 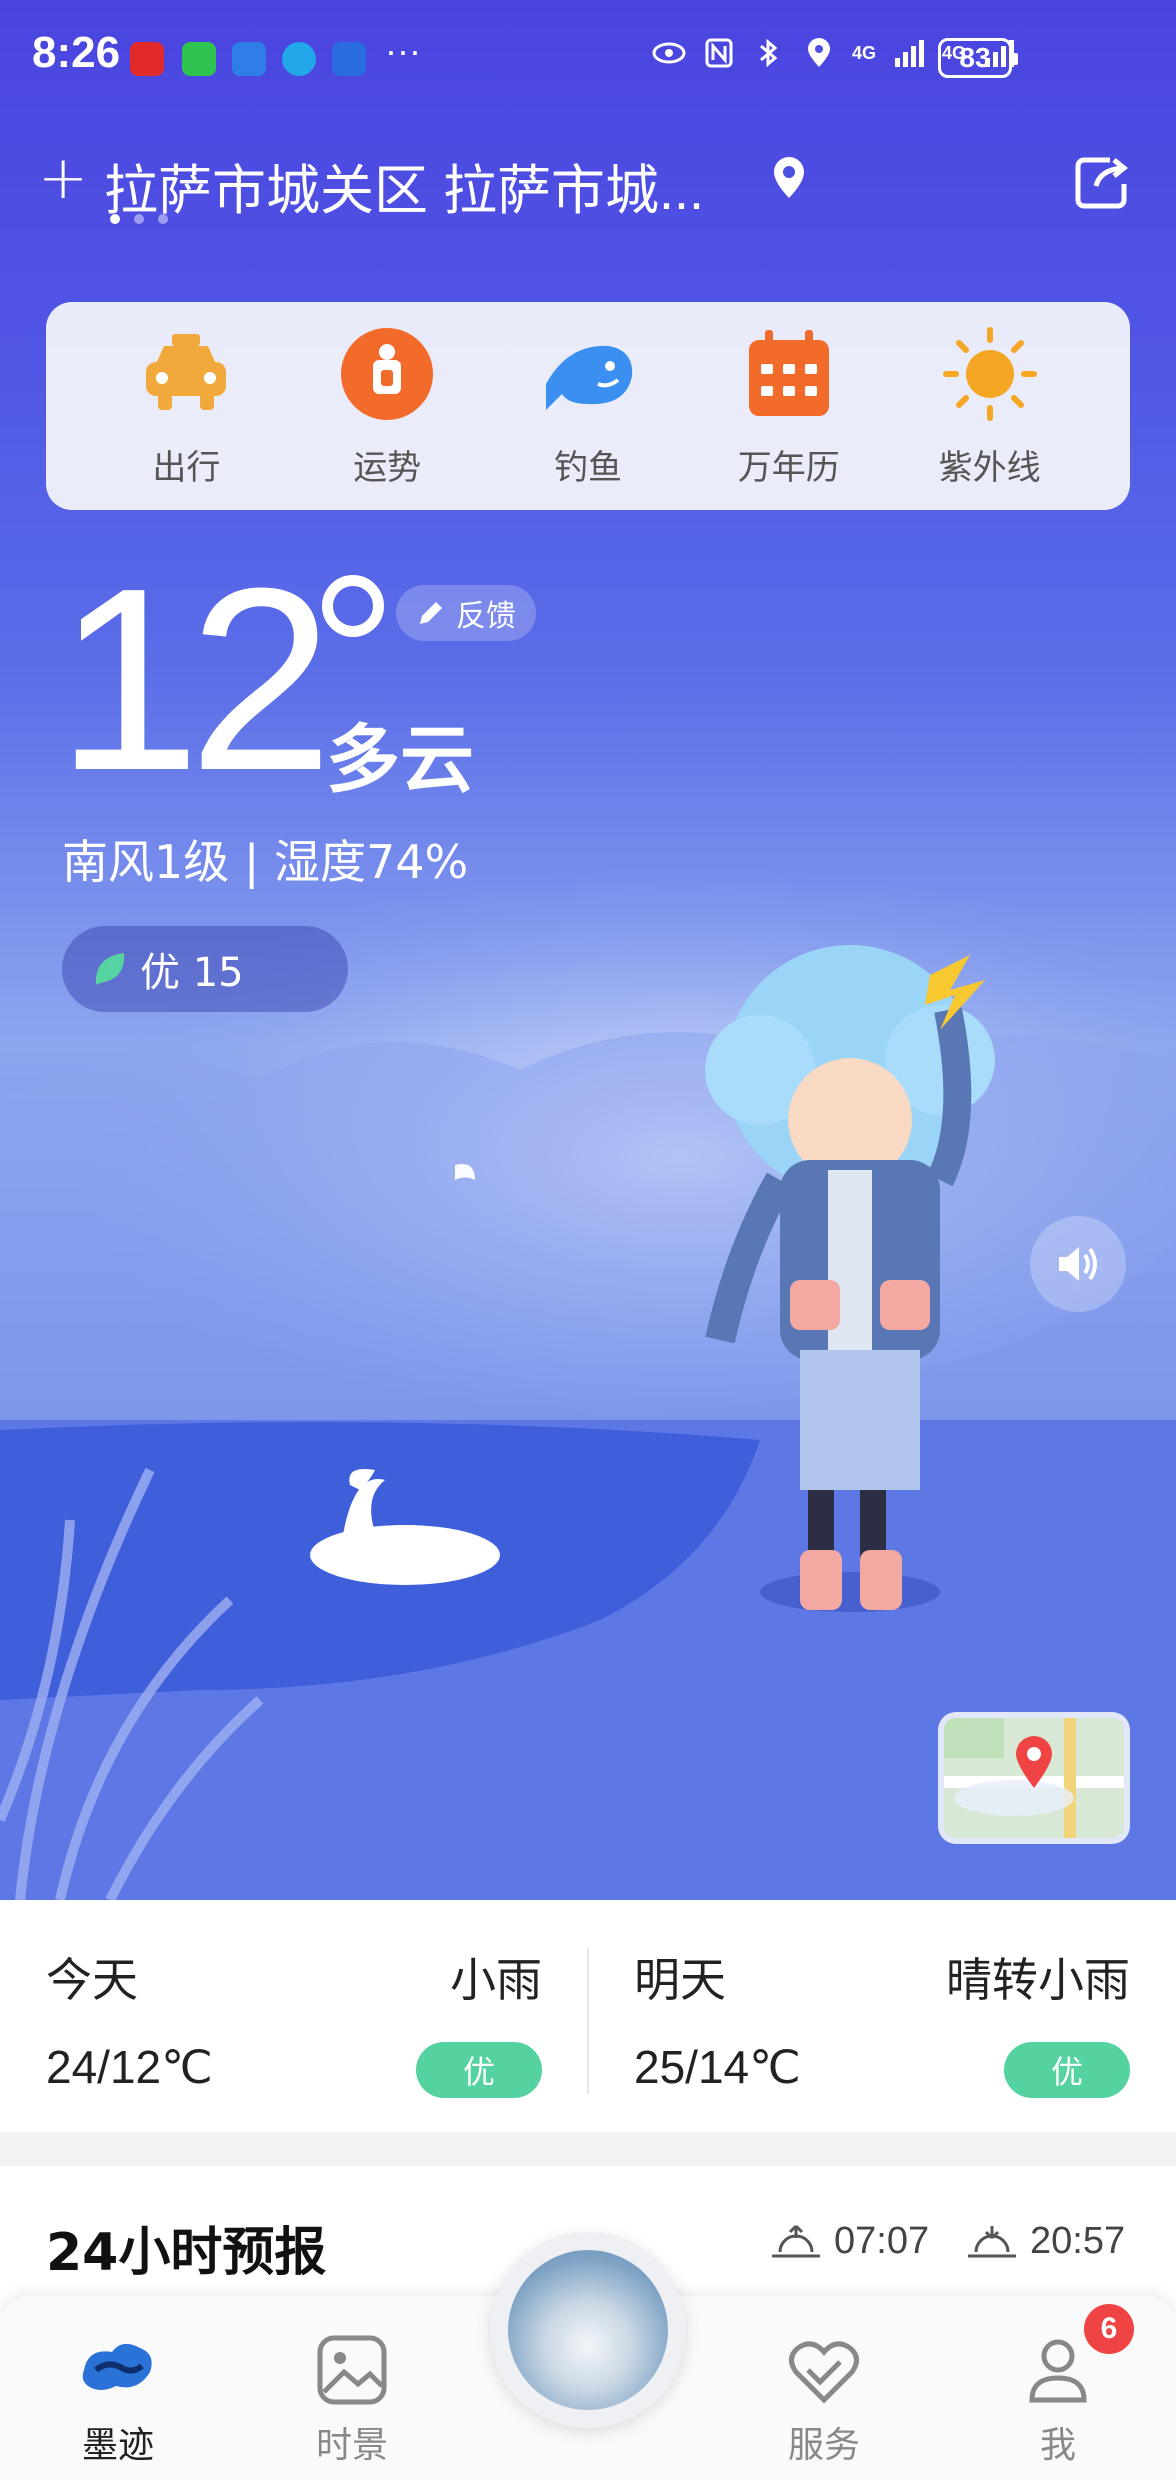 What do you see at coordinates (823, 2445) in the screenshot?
I see `tab-label: 服务` at bounding box center [823, 2445].